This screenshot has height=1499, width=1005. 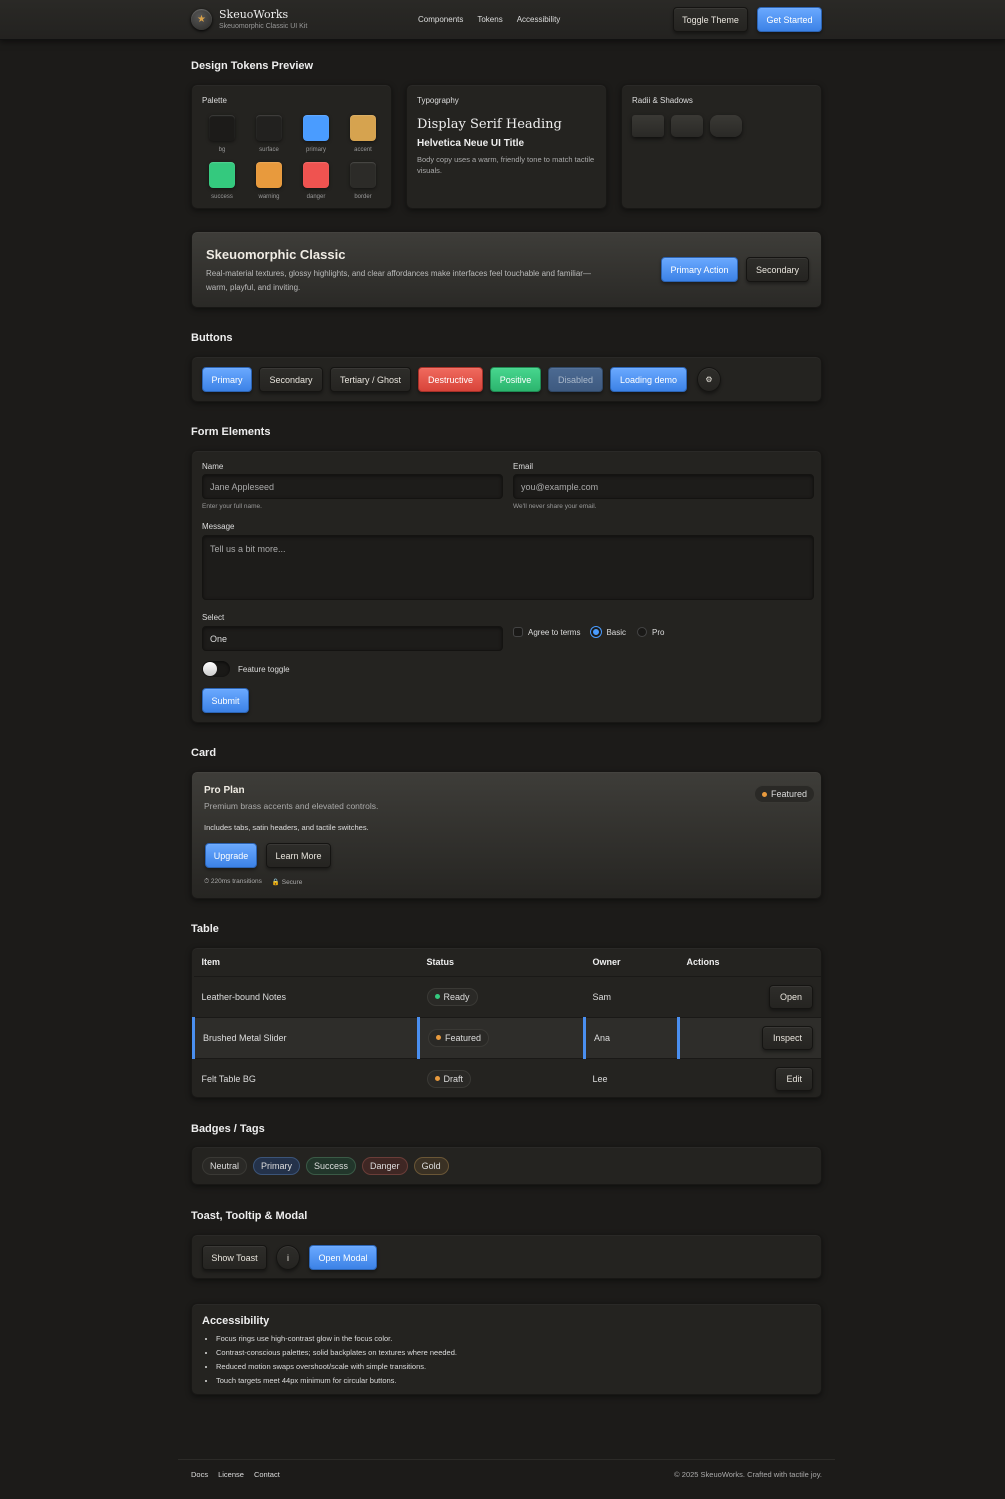 I want to click on loading-demo-button: Loading demo, so click(x=648, y=379).